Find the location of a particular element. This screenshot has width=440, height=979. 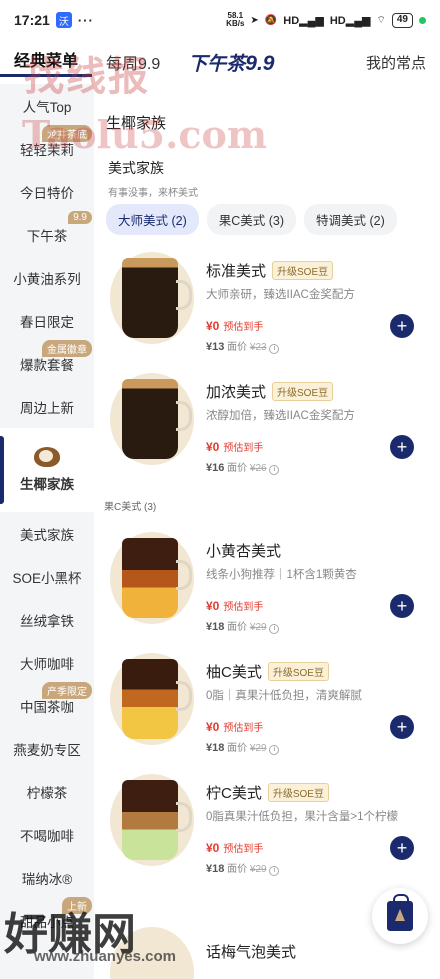

sidebar-item-butter: 小黄油系列 is located at coordinates (47, 277).